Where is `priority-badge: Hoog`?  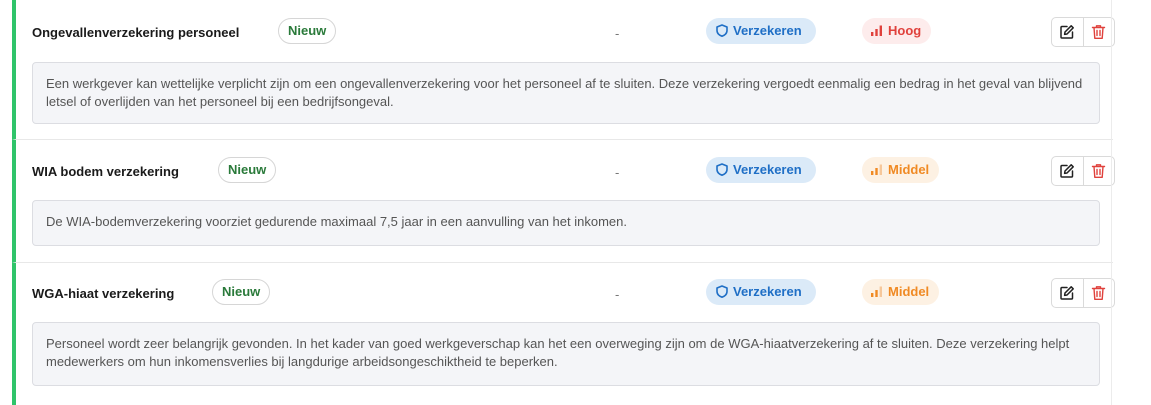
priority-badge: Hoog is located at coordinates (897, 31).